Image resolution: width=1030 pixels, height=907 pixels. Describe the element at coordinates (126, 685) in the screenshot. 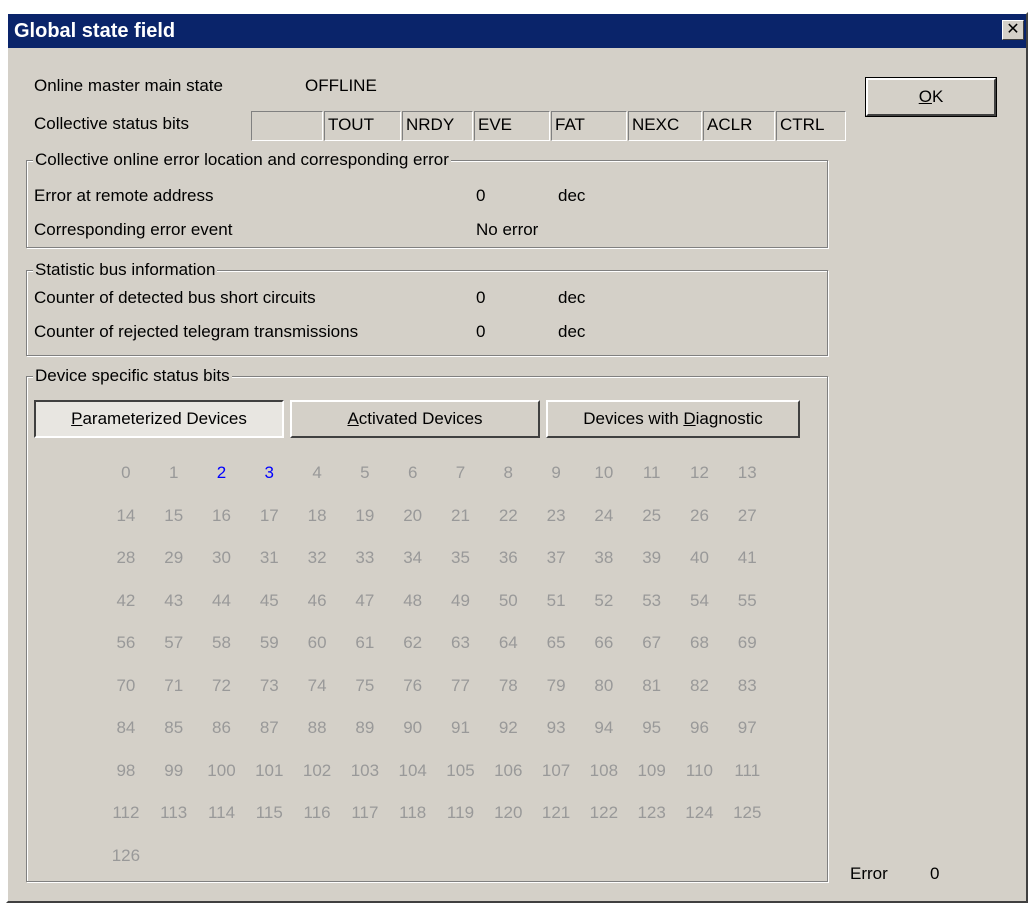

I see `device-address-70: 70` at that location.